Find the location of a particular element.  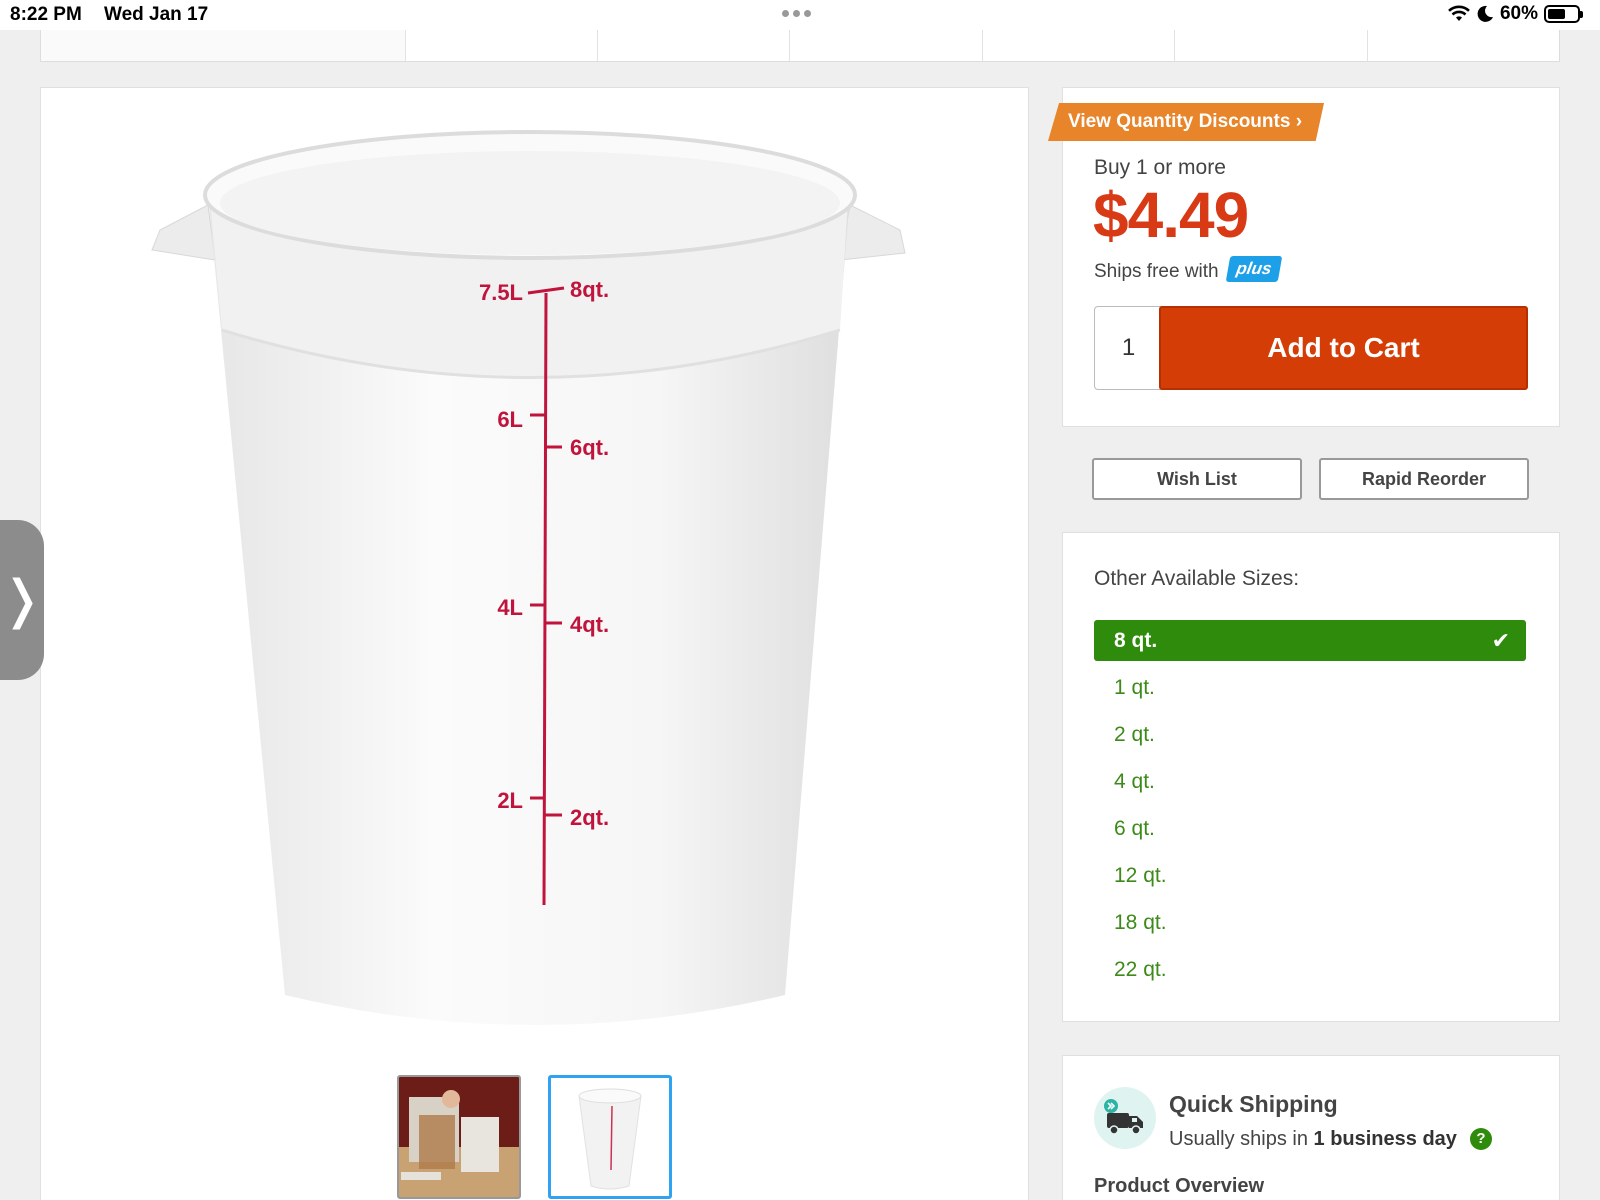

size-option: 2 qt. is located at coordinates (1134, 735).